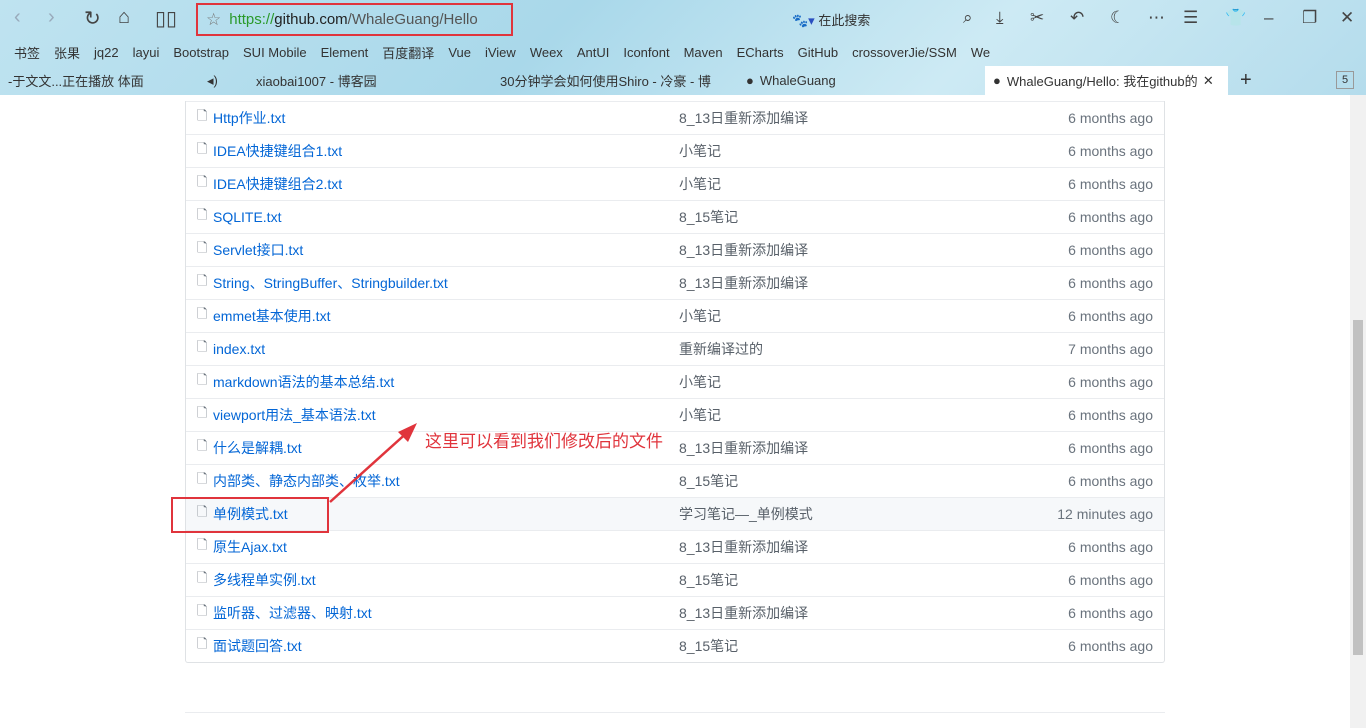  Describe the element at coordinates (373, 463) in the screenshot. I see `annotation-arrow` at that location.